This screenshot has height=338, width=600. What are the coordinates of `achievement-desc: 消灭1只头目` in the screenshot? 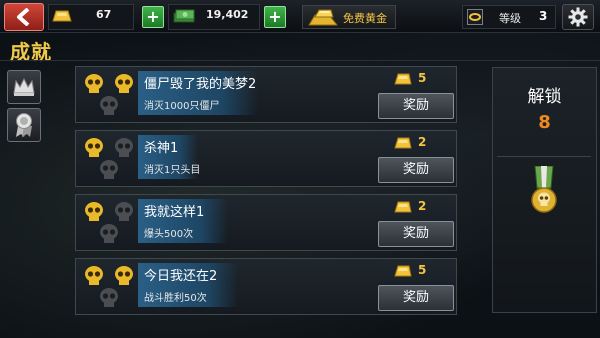 It's located at (172, 170).